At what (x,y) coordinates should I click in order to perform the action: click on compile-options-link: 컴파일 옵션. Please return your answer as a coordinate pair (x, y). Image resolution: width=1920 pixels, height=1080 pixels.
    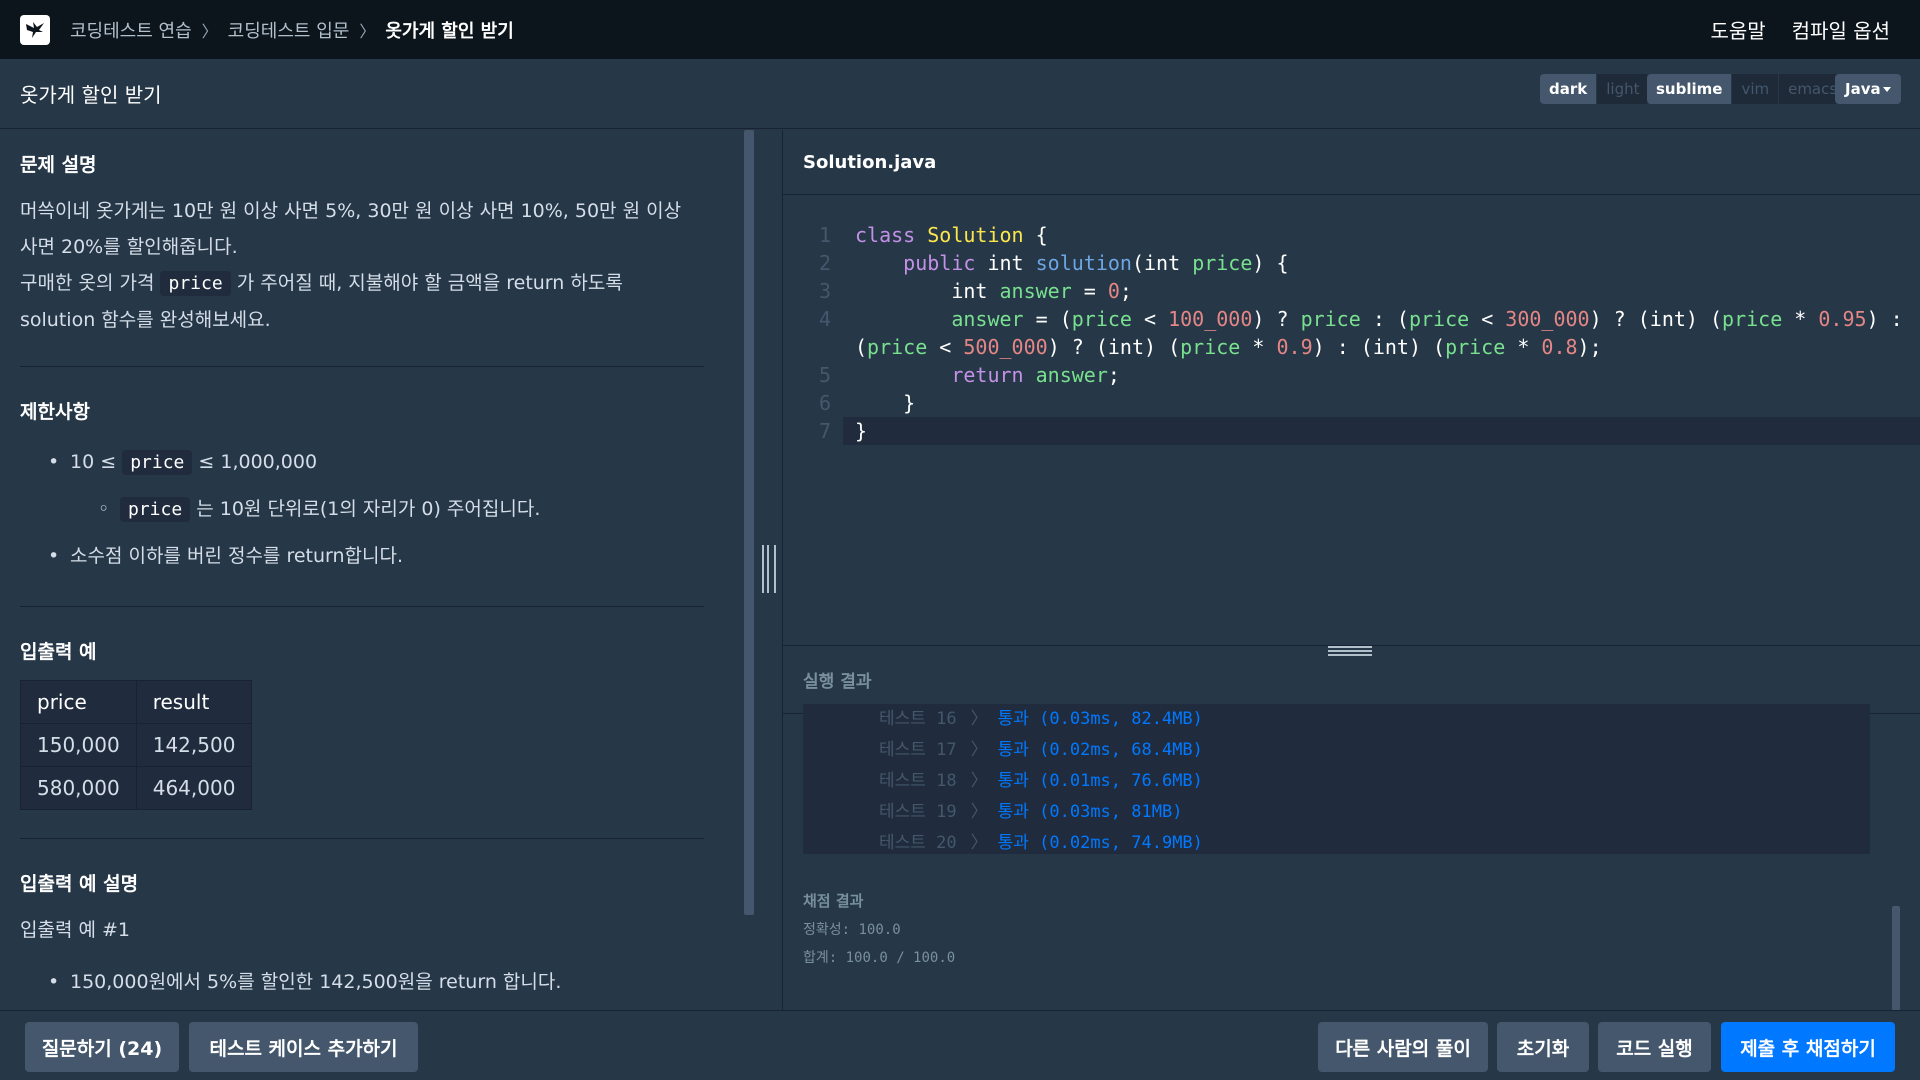
    Looking at the image, I should click on (1841, 29).